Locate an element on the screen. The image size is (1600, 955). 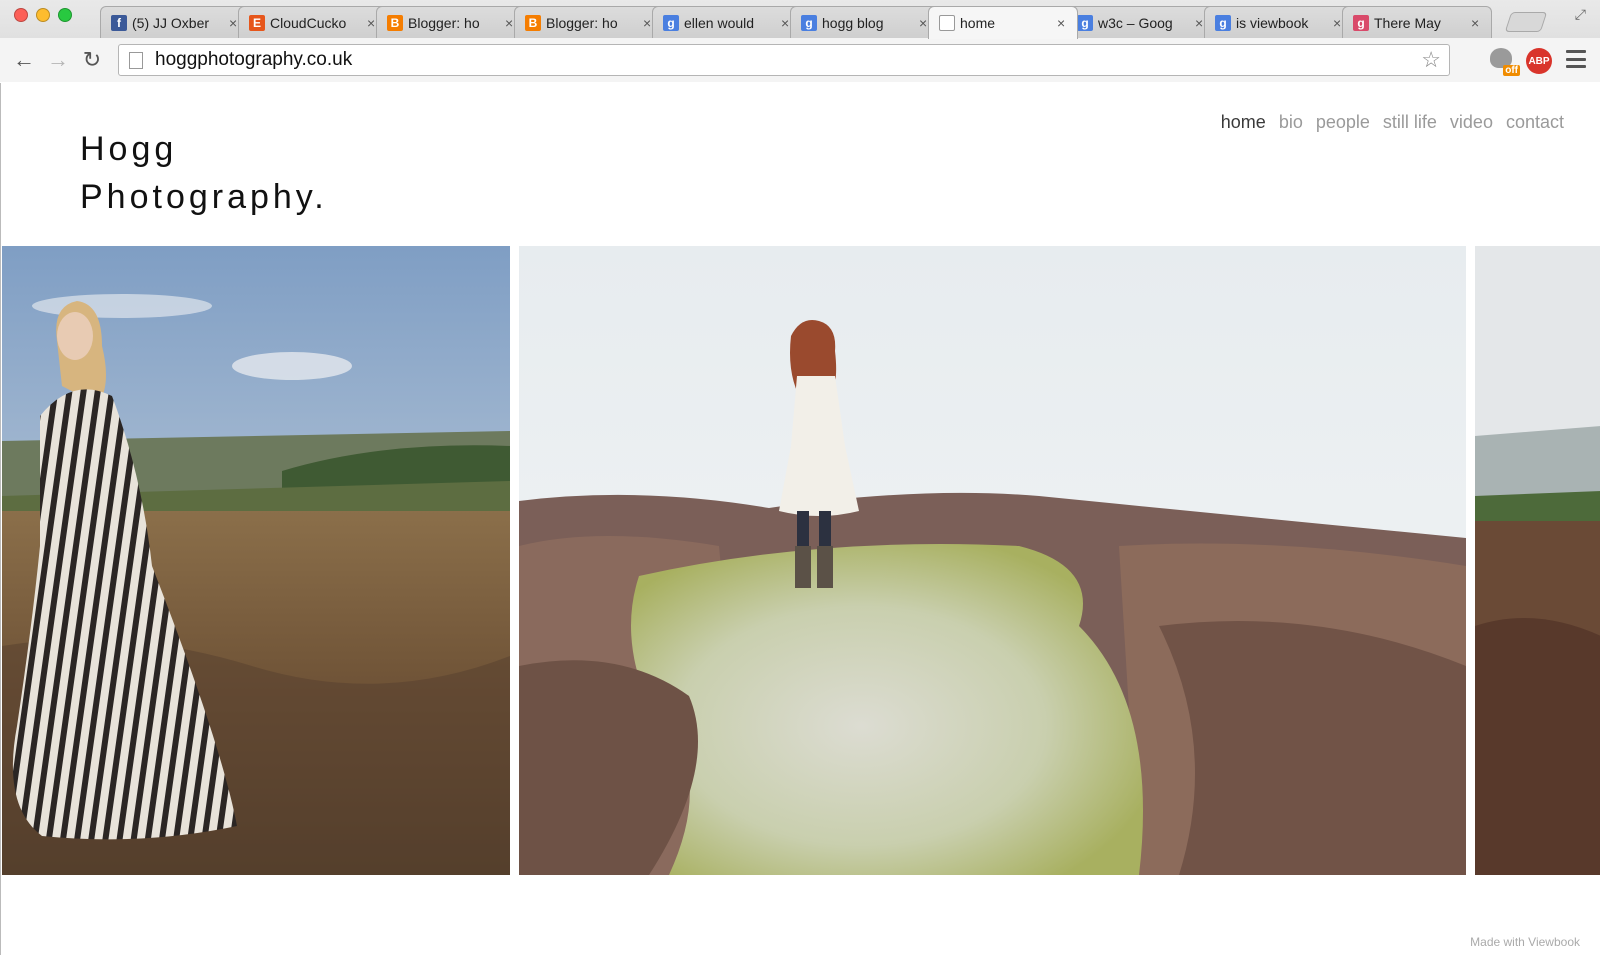
tab-title: There May is located at coordinates (1407, 22).